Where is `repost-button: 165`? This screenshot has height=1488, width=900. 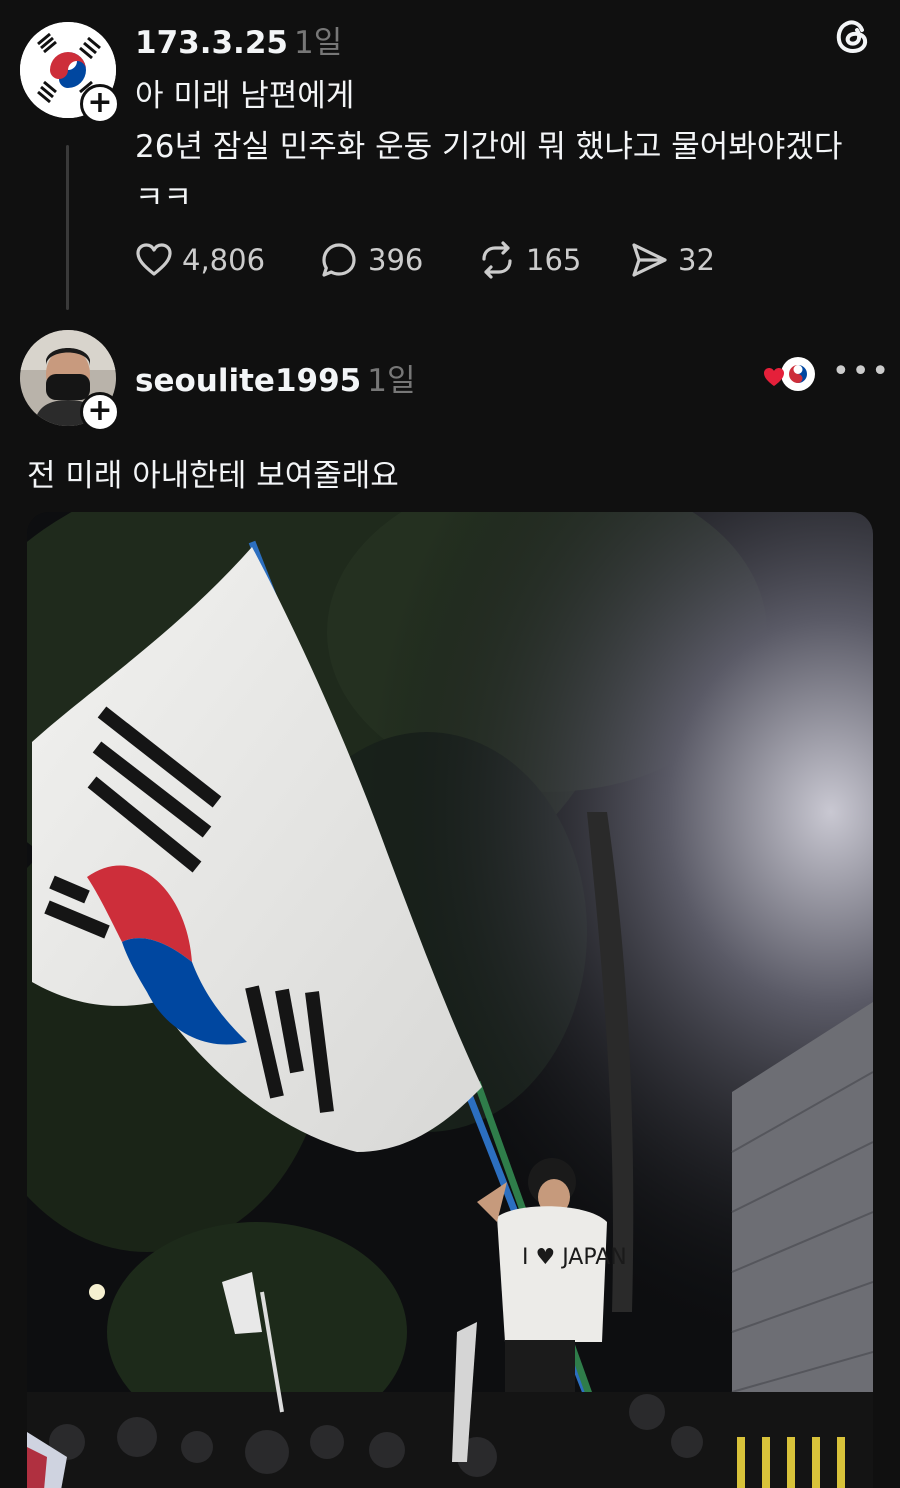
repost-button: 165 is located at coordinates (528, 260).